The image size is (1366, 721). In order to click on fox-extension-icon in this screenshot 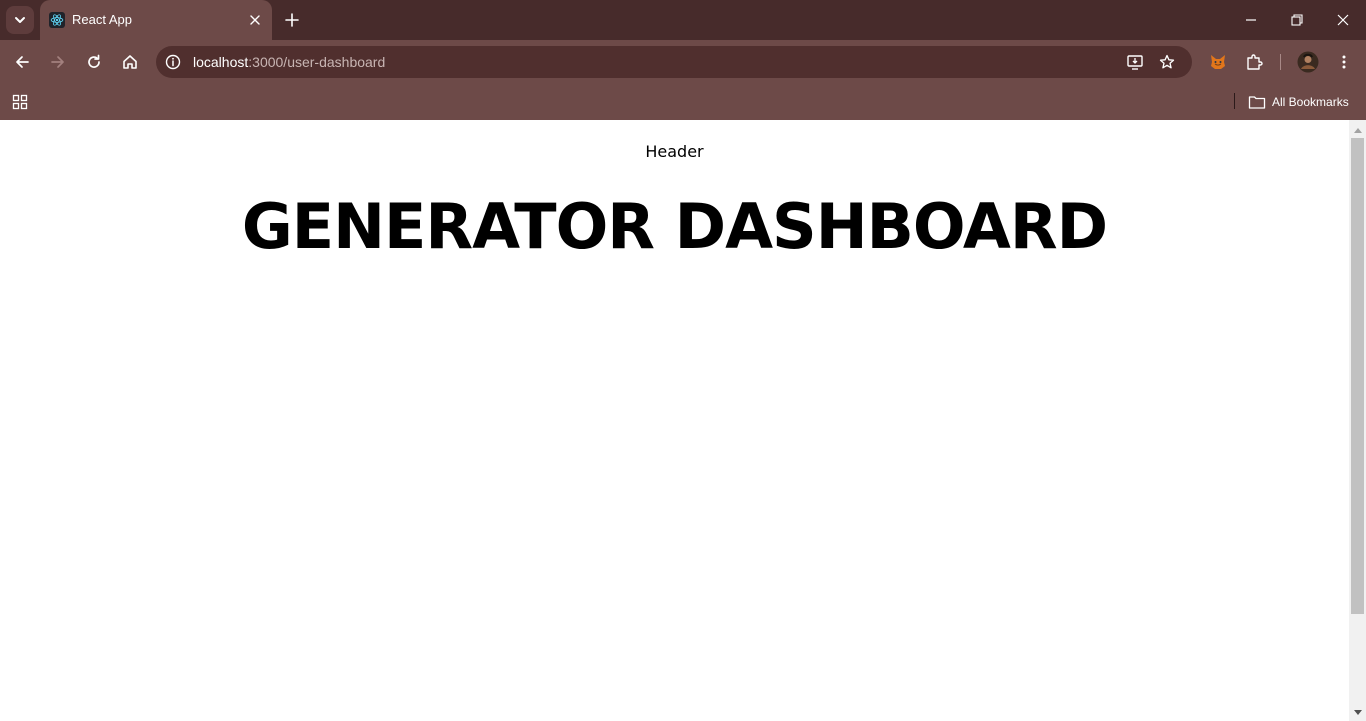, I will do `click(1218, 62)`.